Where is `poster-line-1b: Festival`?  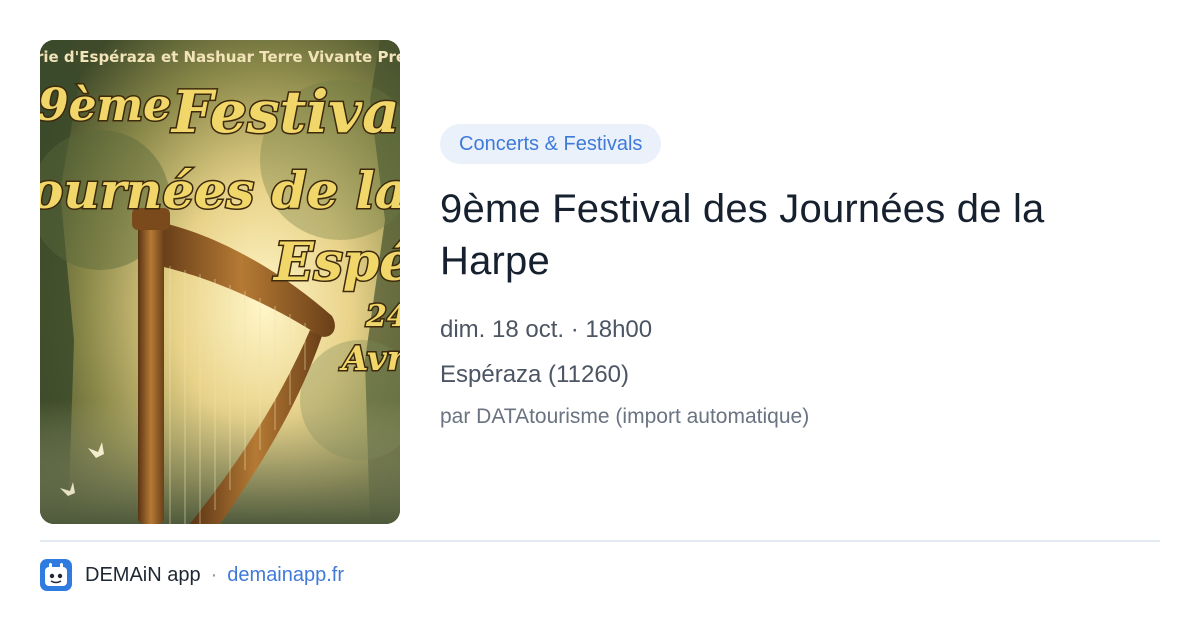 poster-line-1b: Festival is located at coordinates (285, 112).